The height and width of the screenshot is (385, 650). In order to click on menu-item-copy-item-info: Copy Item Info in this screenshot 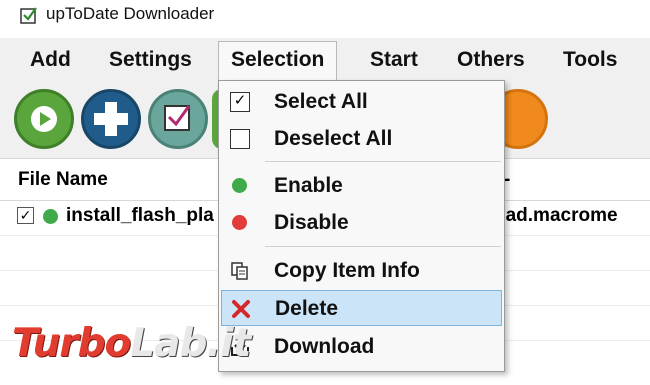, I will do `click(361, 271)`.